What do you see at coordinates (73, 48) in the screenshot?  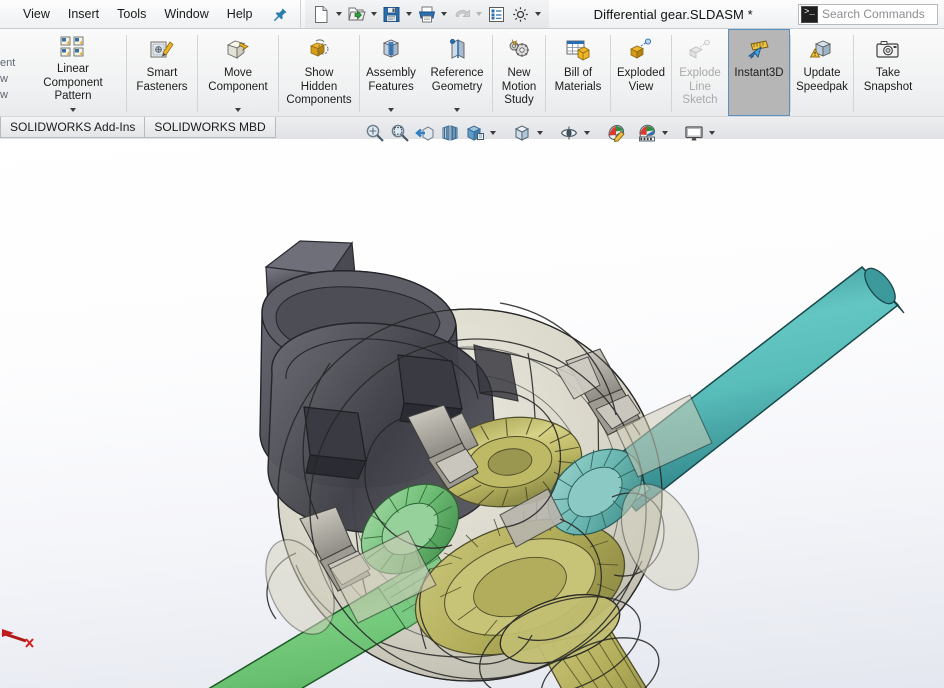 I see `component-pattern-icon` at bounding box center [73, 48].